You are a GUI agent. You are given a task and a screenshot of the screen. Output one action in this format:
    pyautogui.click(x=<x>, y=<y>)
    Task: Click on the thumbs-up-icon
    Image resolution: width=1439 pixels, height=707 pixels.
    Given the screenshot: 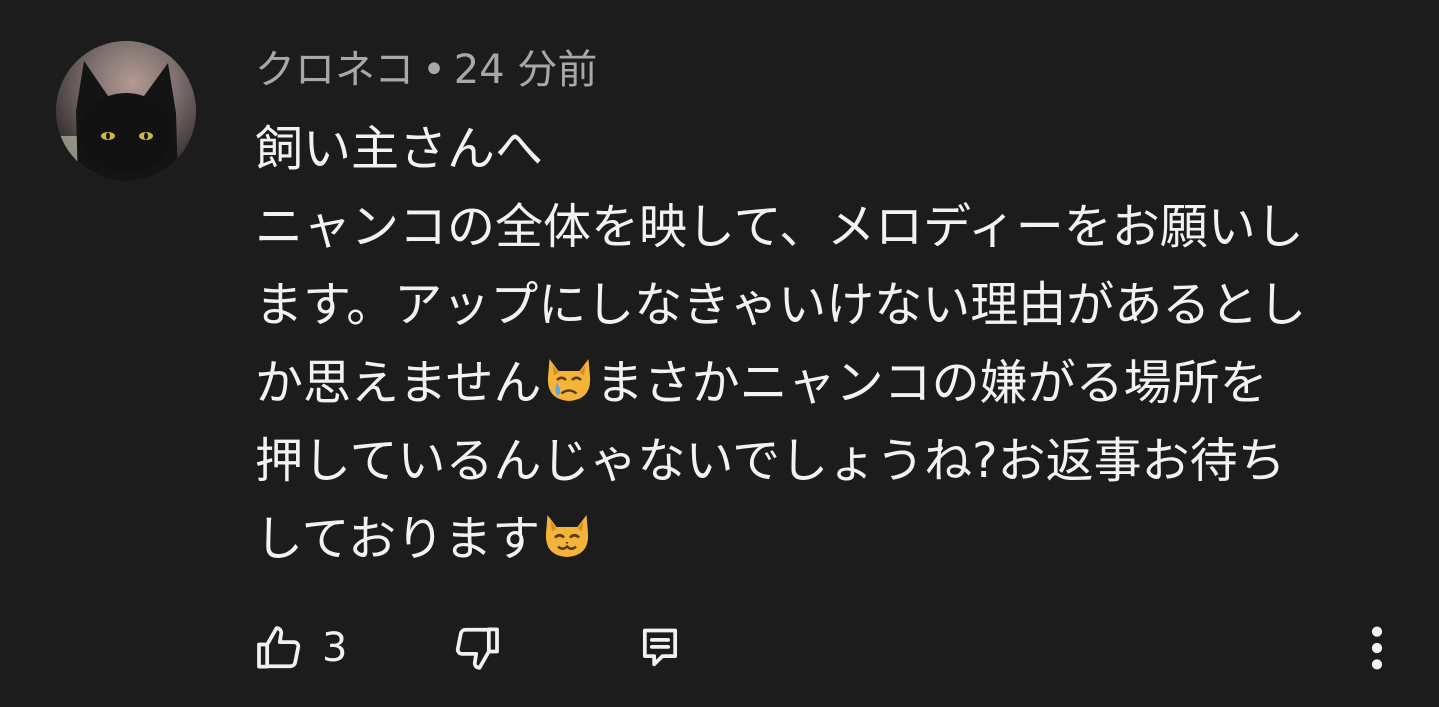 What is the action you would take?
    pyautogui.click(x=280, y=648)
    